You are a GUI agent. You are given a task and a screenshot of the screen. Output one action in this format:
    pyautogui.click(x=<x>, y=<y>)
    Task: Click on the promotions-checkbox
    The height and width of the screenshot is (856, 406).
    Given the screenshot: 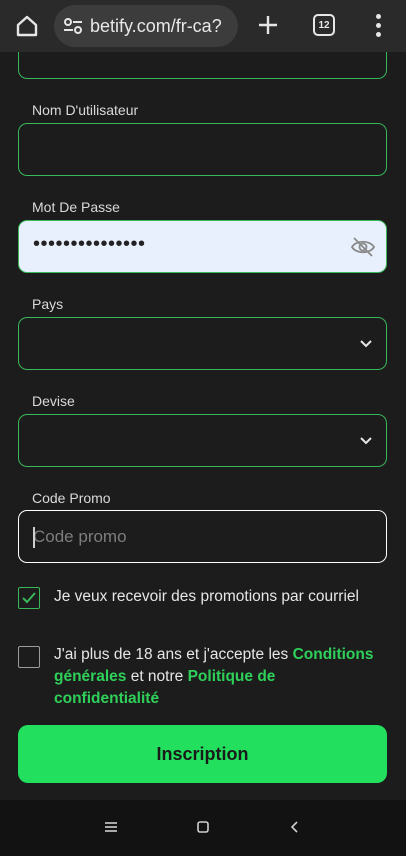 What is the action you would take?
    pyautogui.click(x=29, y=598)
    